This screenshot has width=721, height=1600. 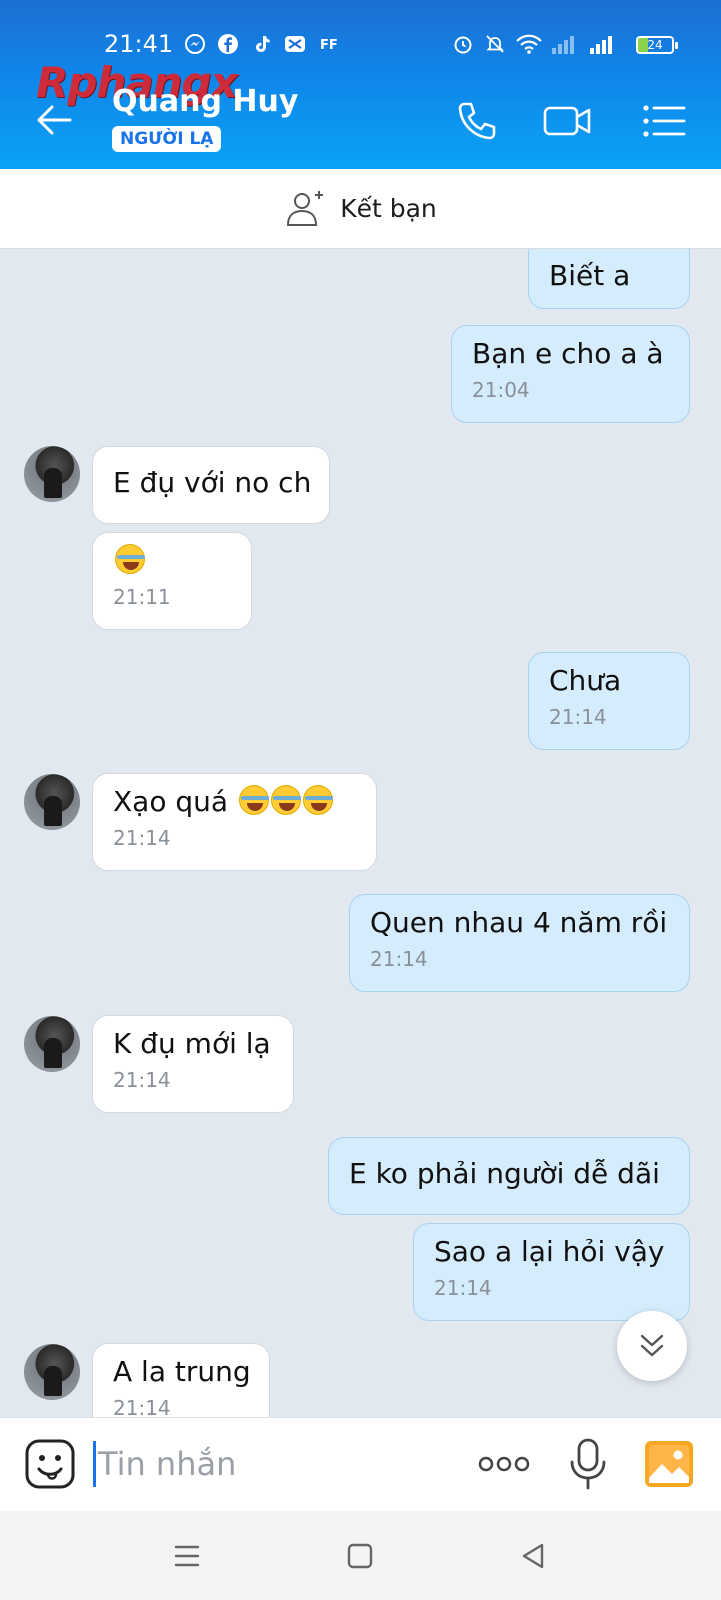 I want to click on ff-icon: FF, so click(x=329, y=45).